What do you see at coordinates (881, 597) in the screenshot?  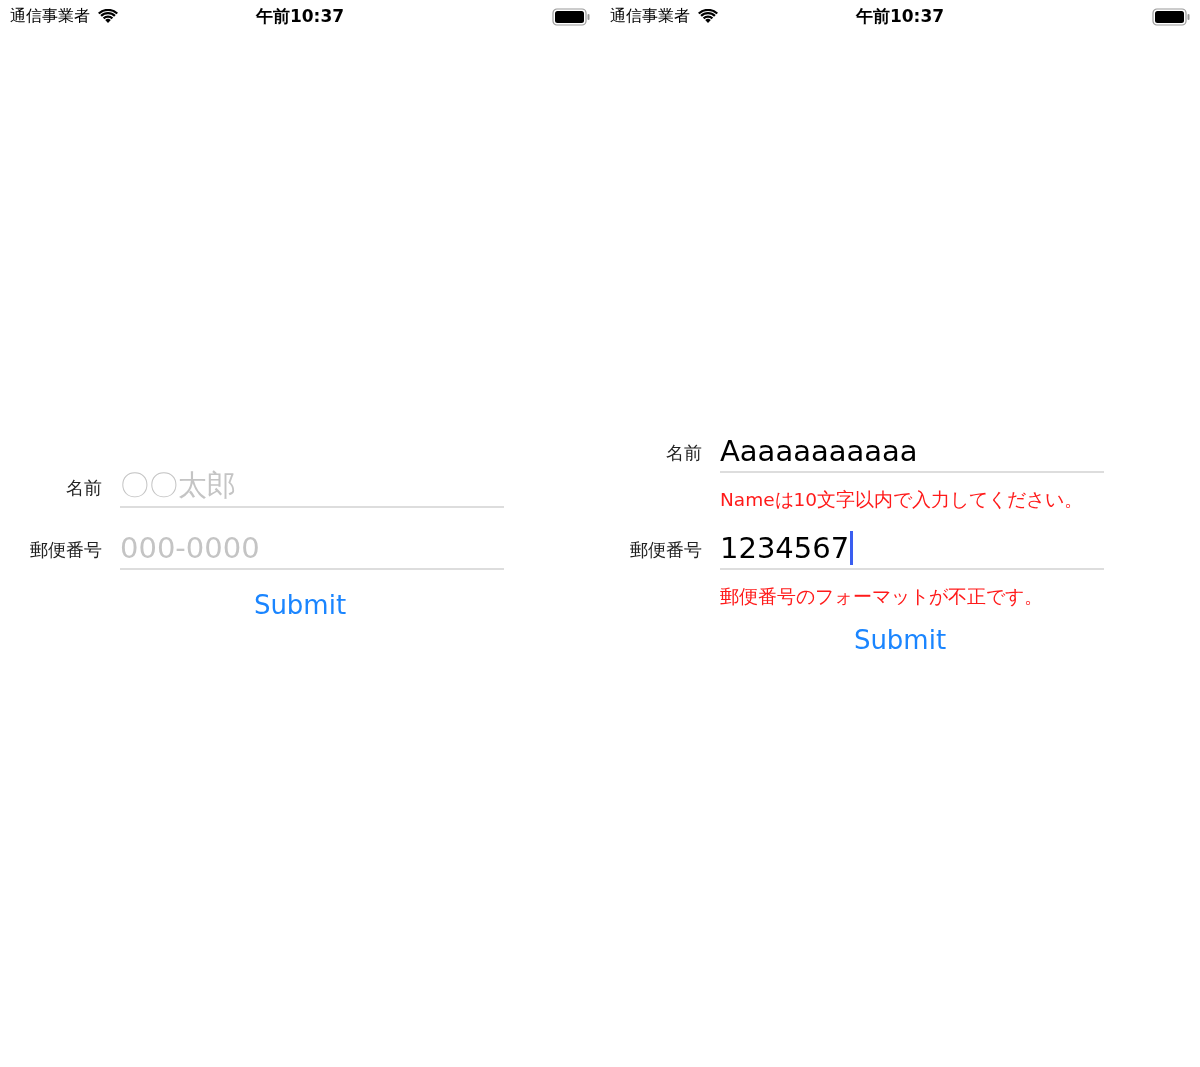 I see `error-message: 郵便番号のフォーマットが不正です。` at bounding box center [881, 597].